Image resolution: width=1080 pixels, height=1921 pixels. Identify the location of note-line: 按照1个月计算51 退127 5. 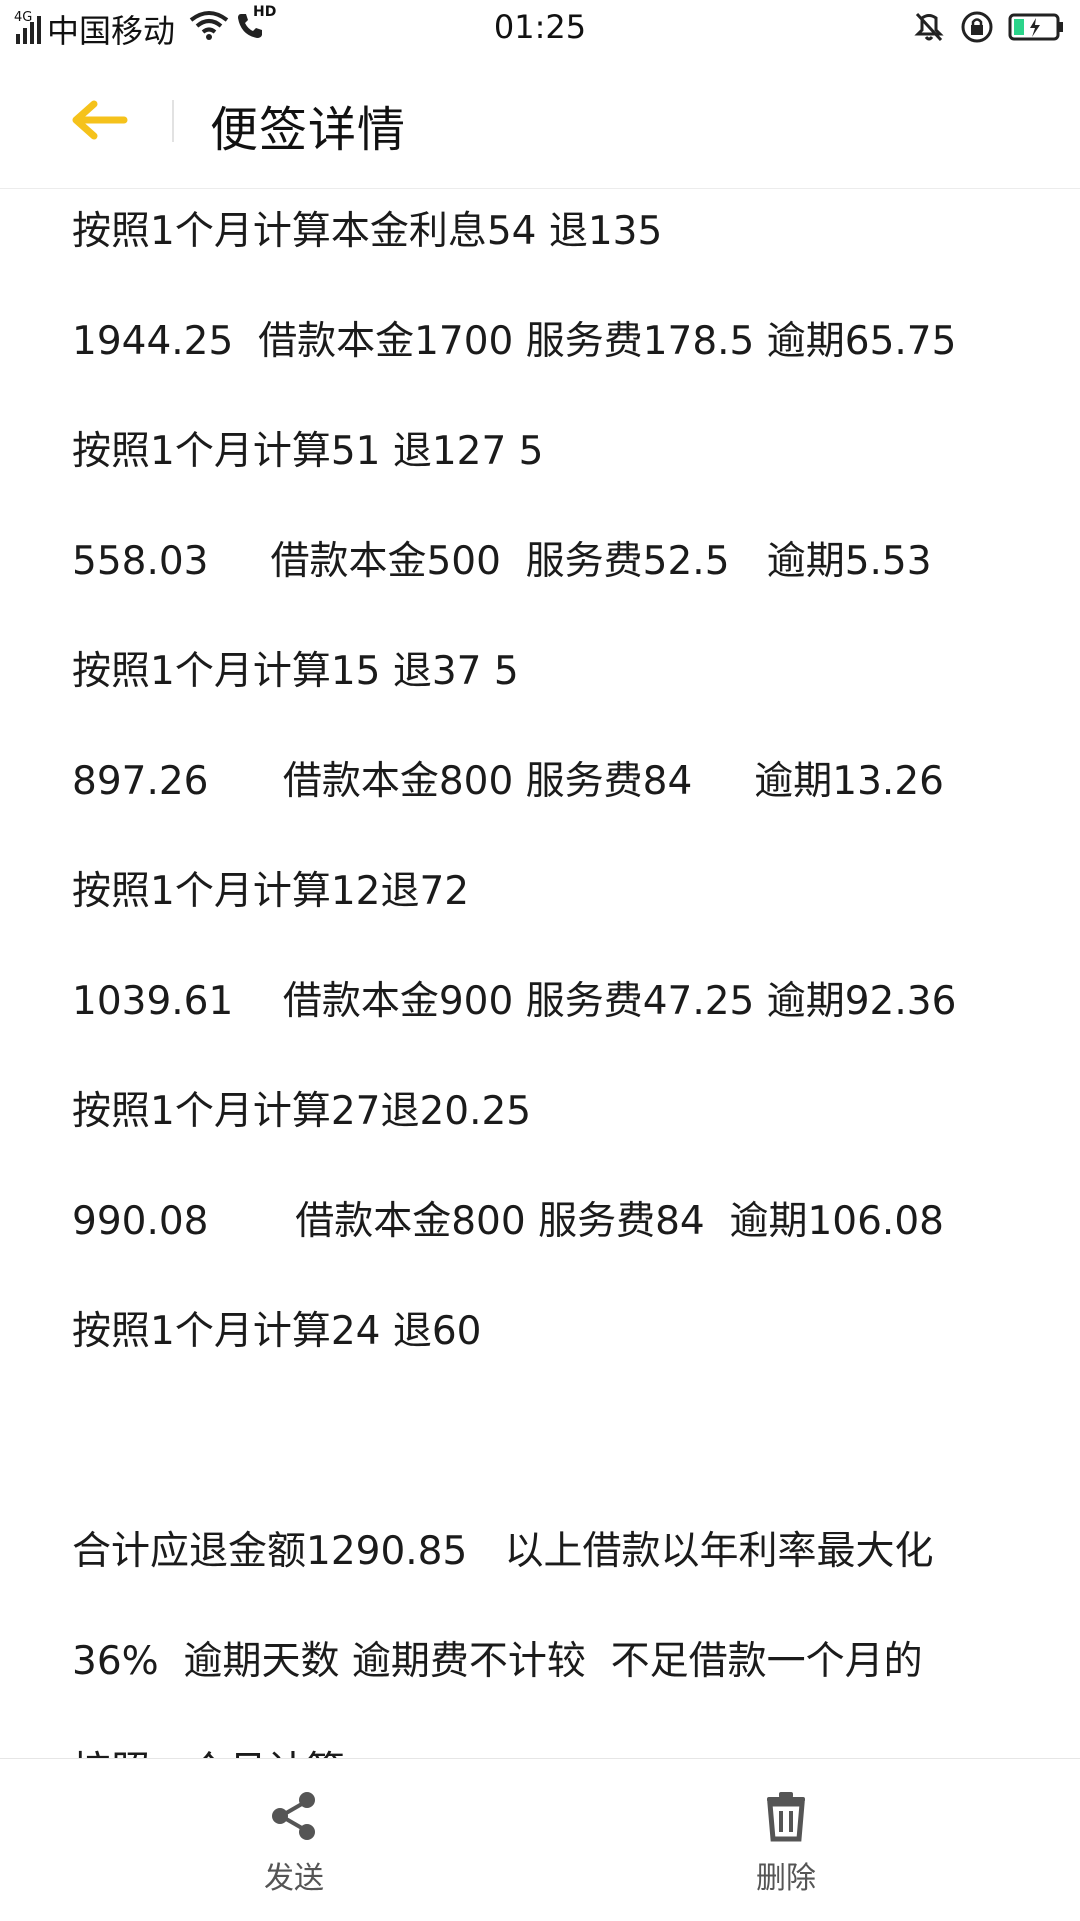
(308, 451).